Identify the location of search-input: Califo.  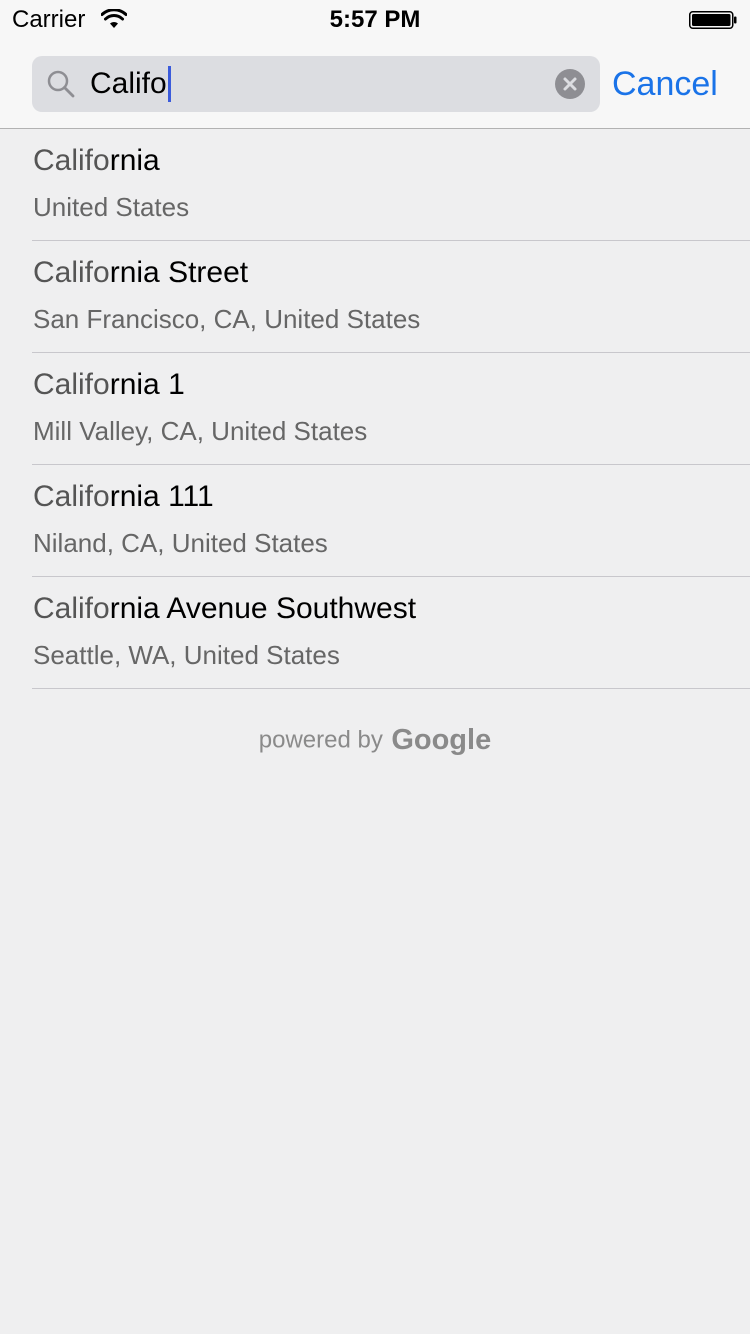
(130, 84).